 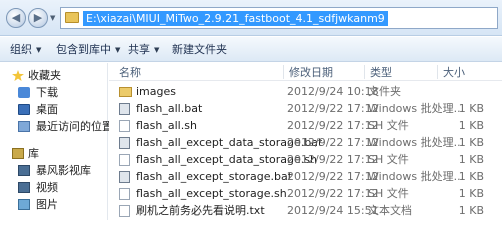 What do you see at coordinates (333, 91) in the screenshot?
I see `file-date: 2012/9/24 10:18` at bounding box center [333, 91].